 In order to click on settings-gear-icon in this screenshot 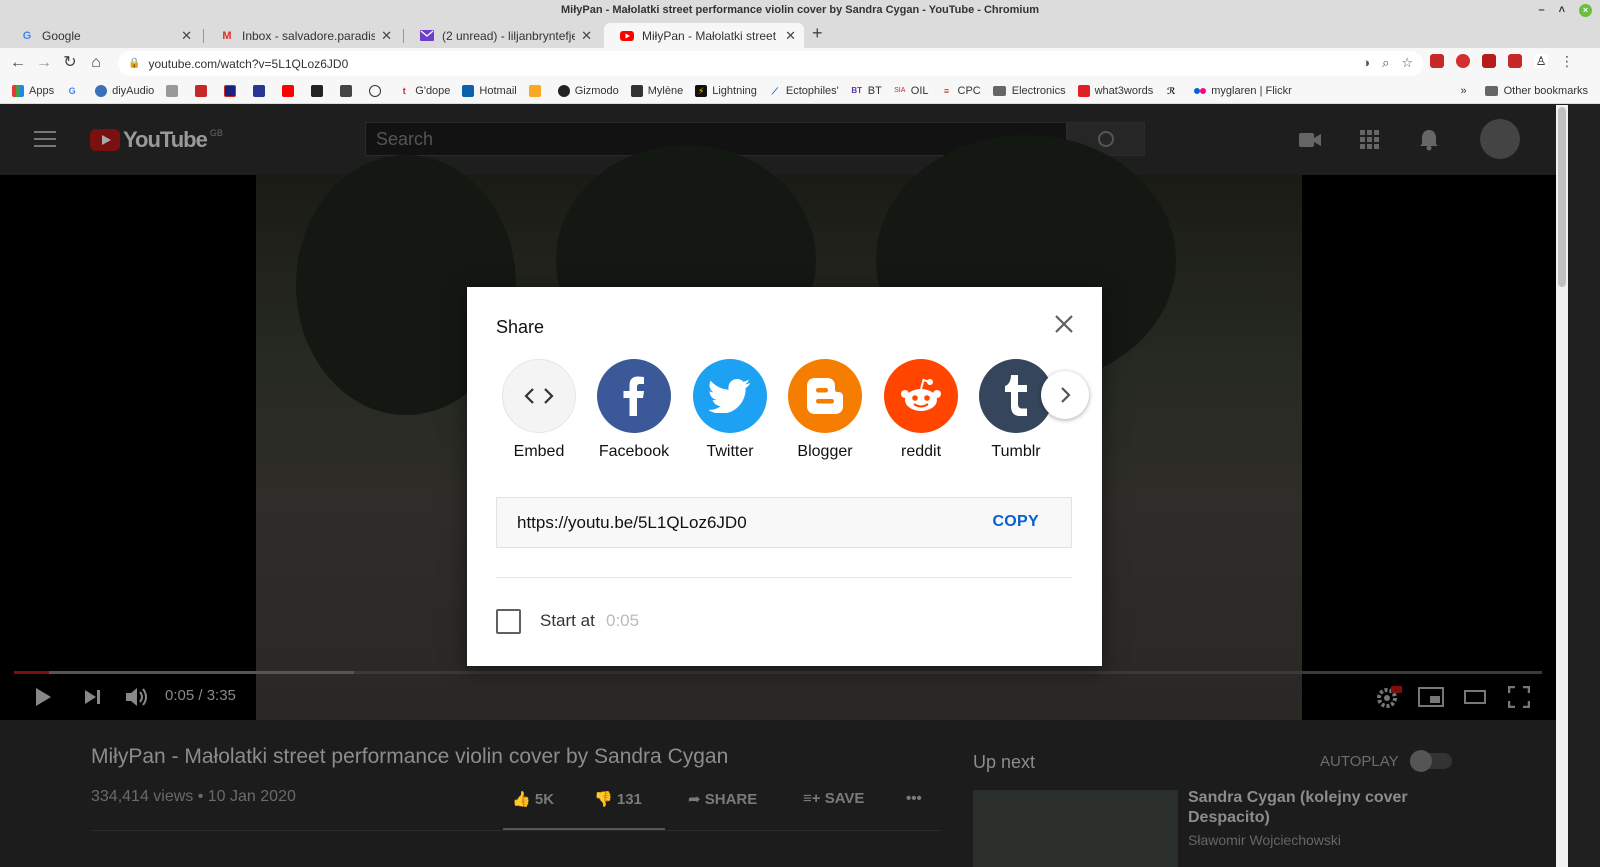, I will do `click(1389, 697)`.